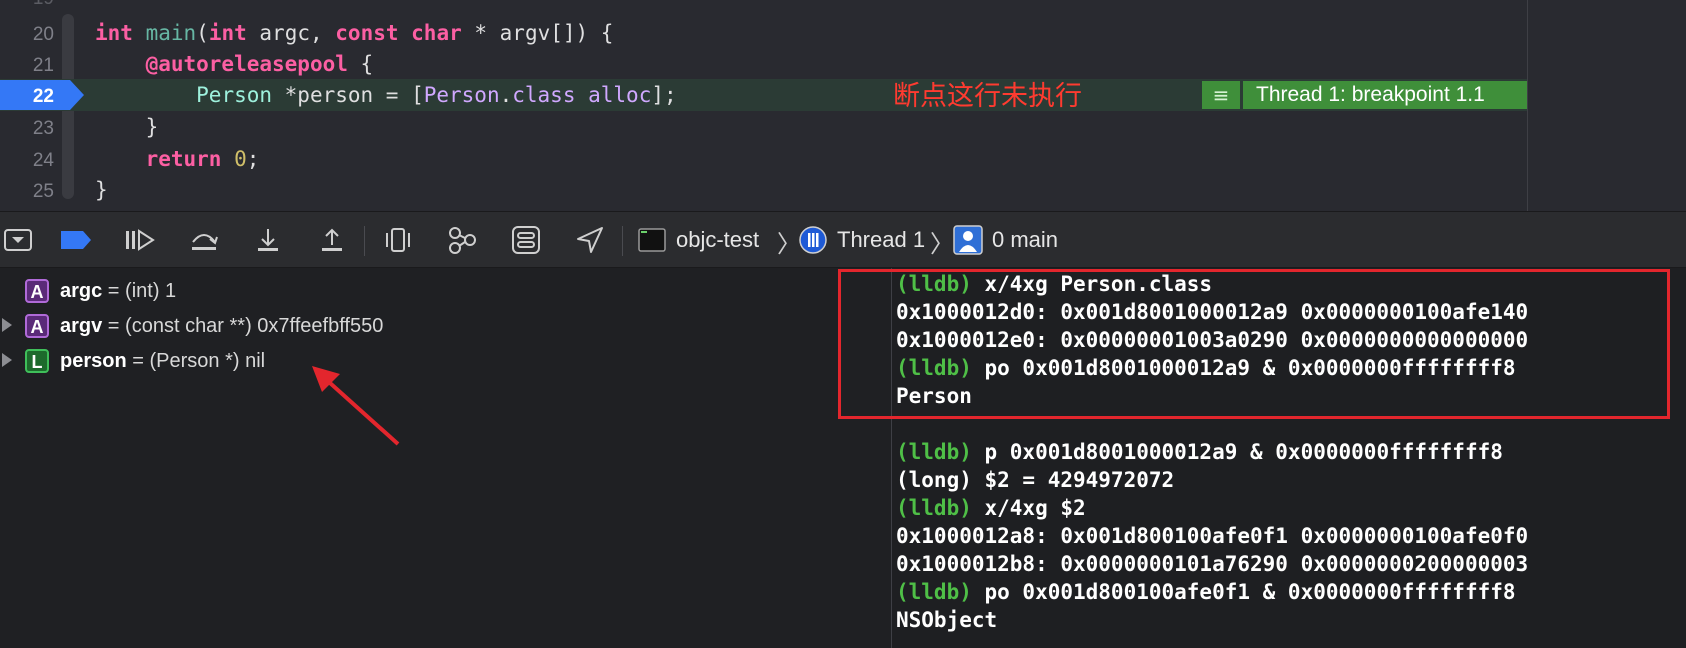 Image resolution: width=1686 pixels, height=648 pixels. Describe the element at coordinates (43, 34) in the screenshot. I see `line-number: 20` at that location.